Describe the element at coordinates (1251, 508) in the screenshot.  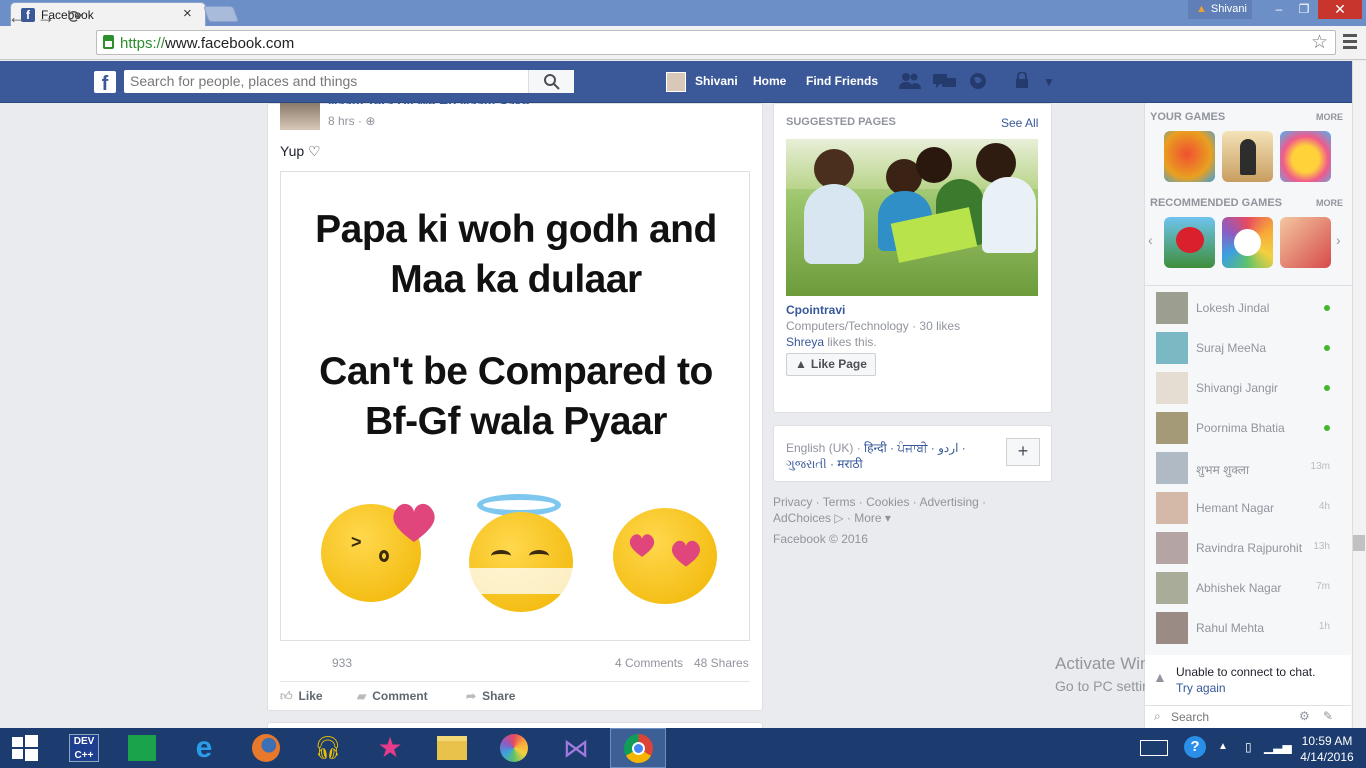
I see `chat-contact: Hemant Nagar 4h` at that location.